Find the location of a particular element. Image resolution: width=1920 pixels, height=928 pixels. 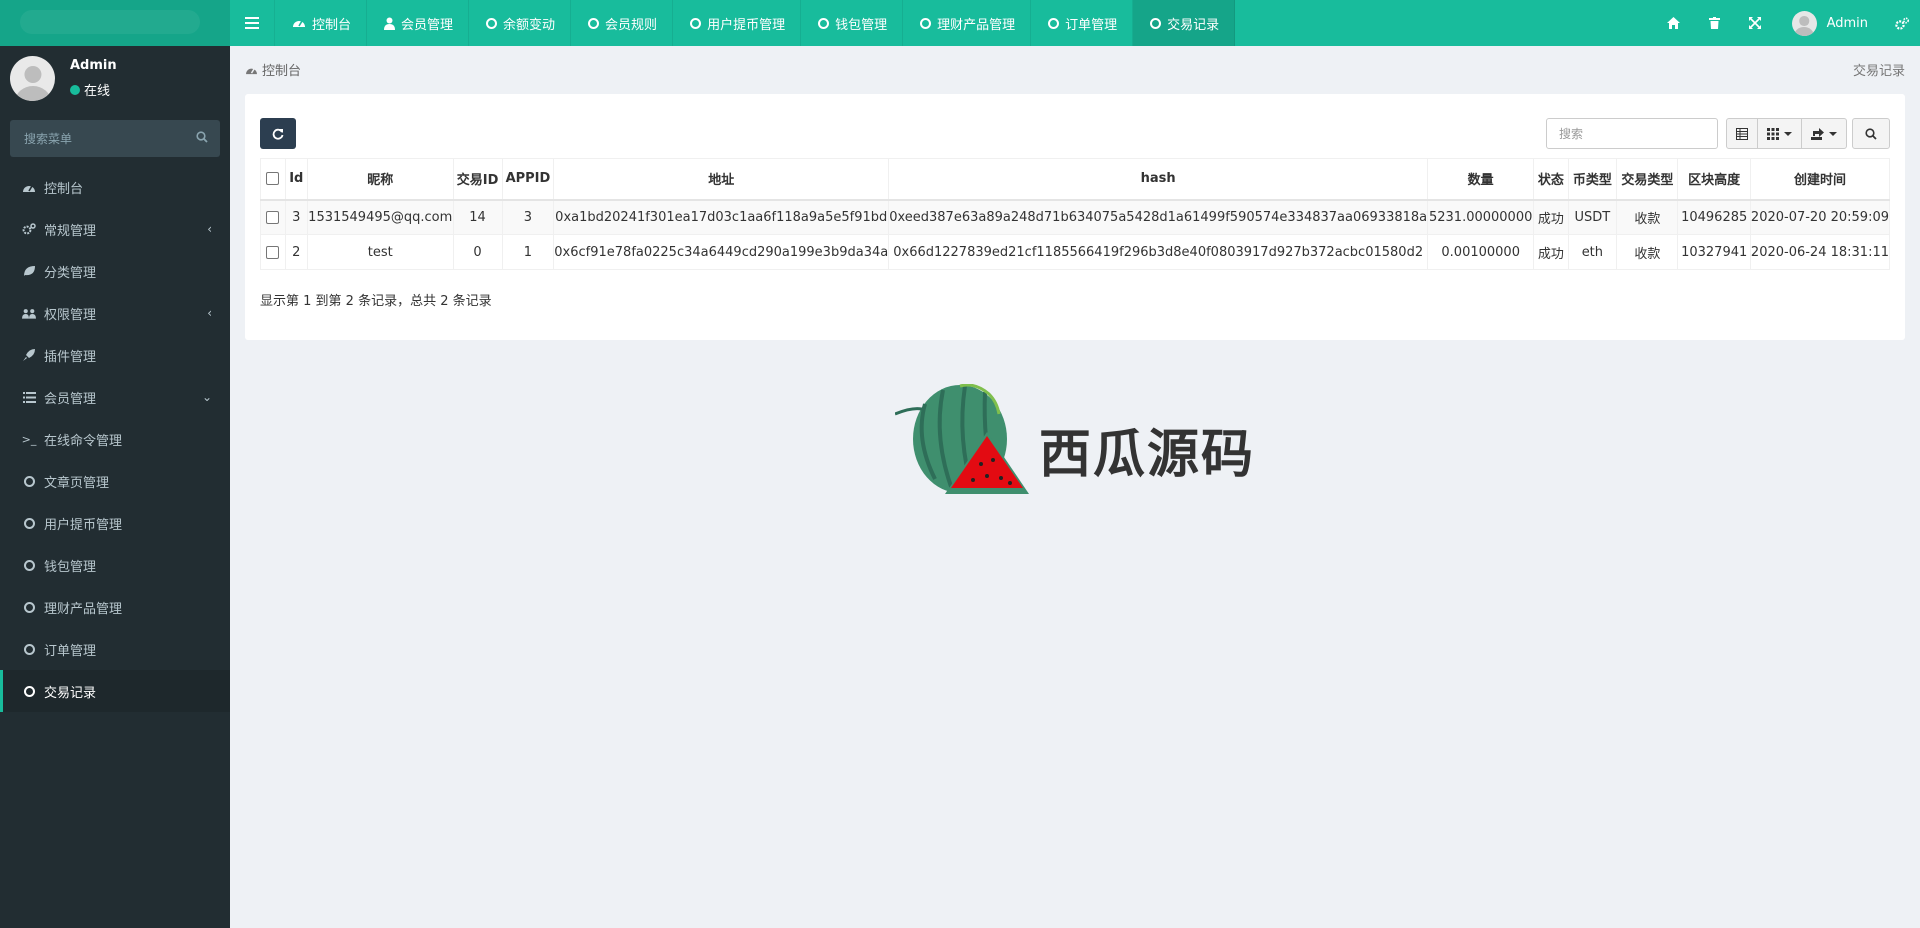

column-header: 昵称 is located at coordinates (380, 179).